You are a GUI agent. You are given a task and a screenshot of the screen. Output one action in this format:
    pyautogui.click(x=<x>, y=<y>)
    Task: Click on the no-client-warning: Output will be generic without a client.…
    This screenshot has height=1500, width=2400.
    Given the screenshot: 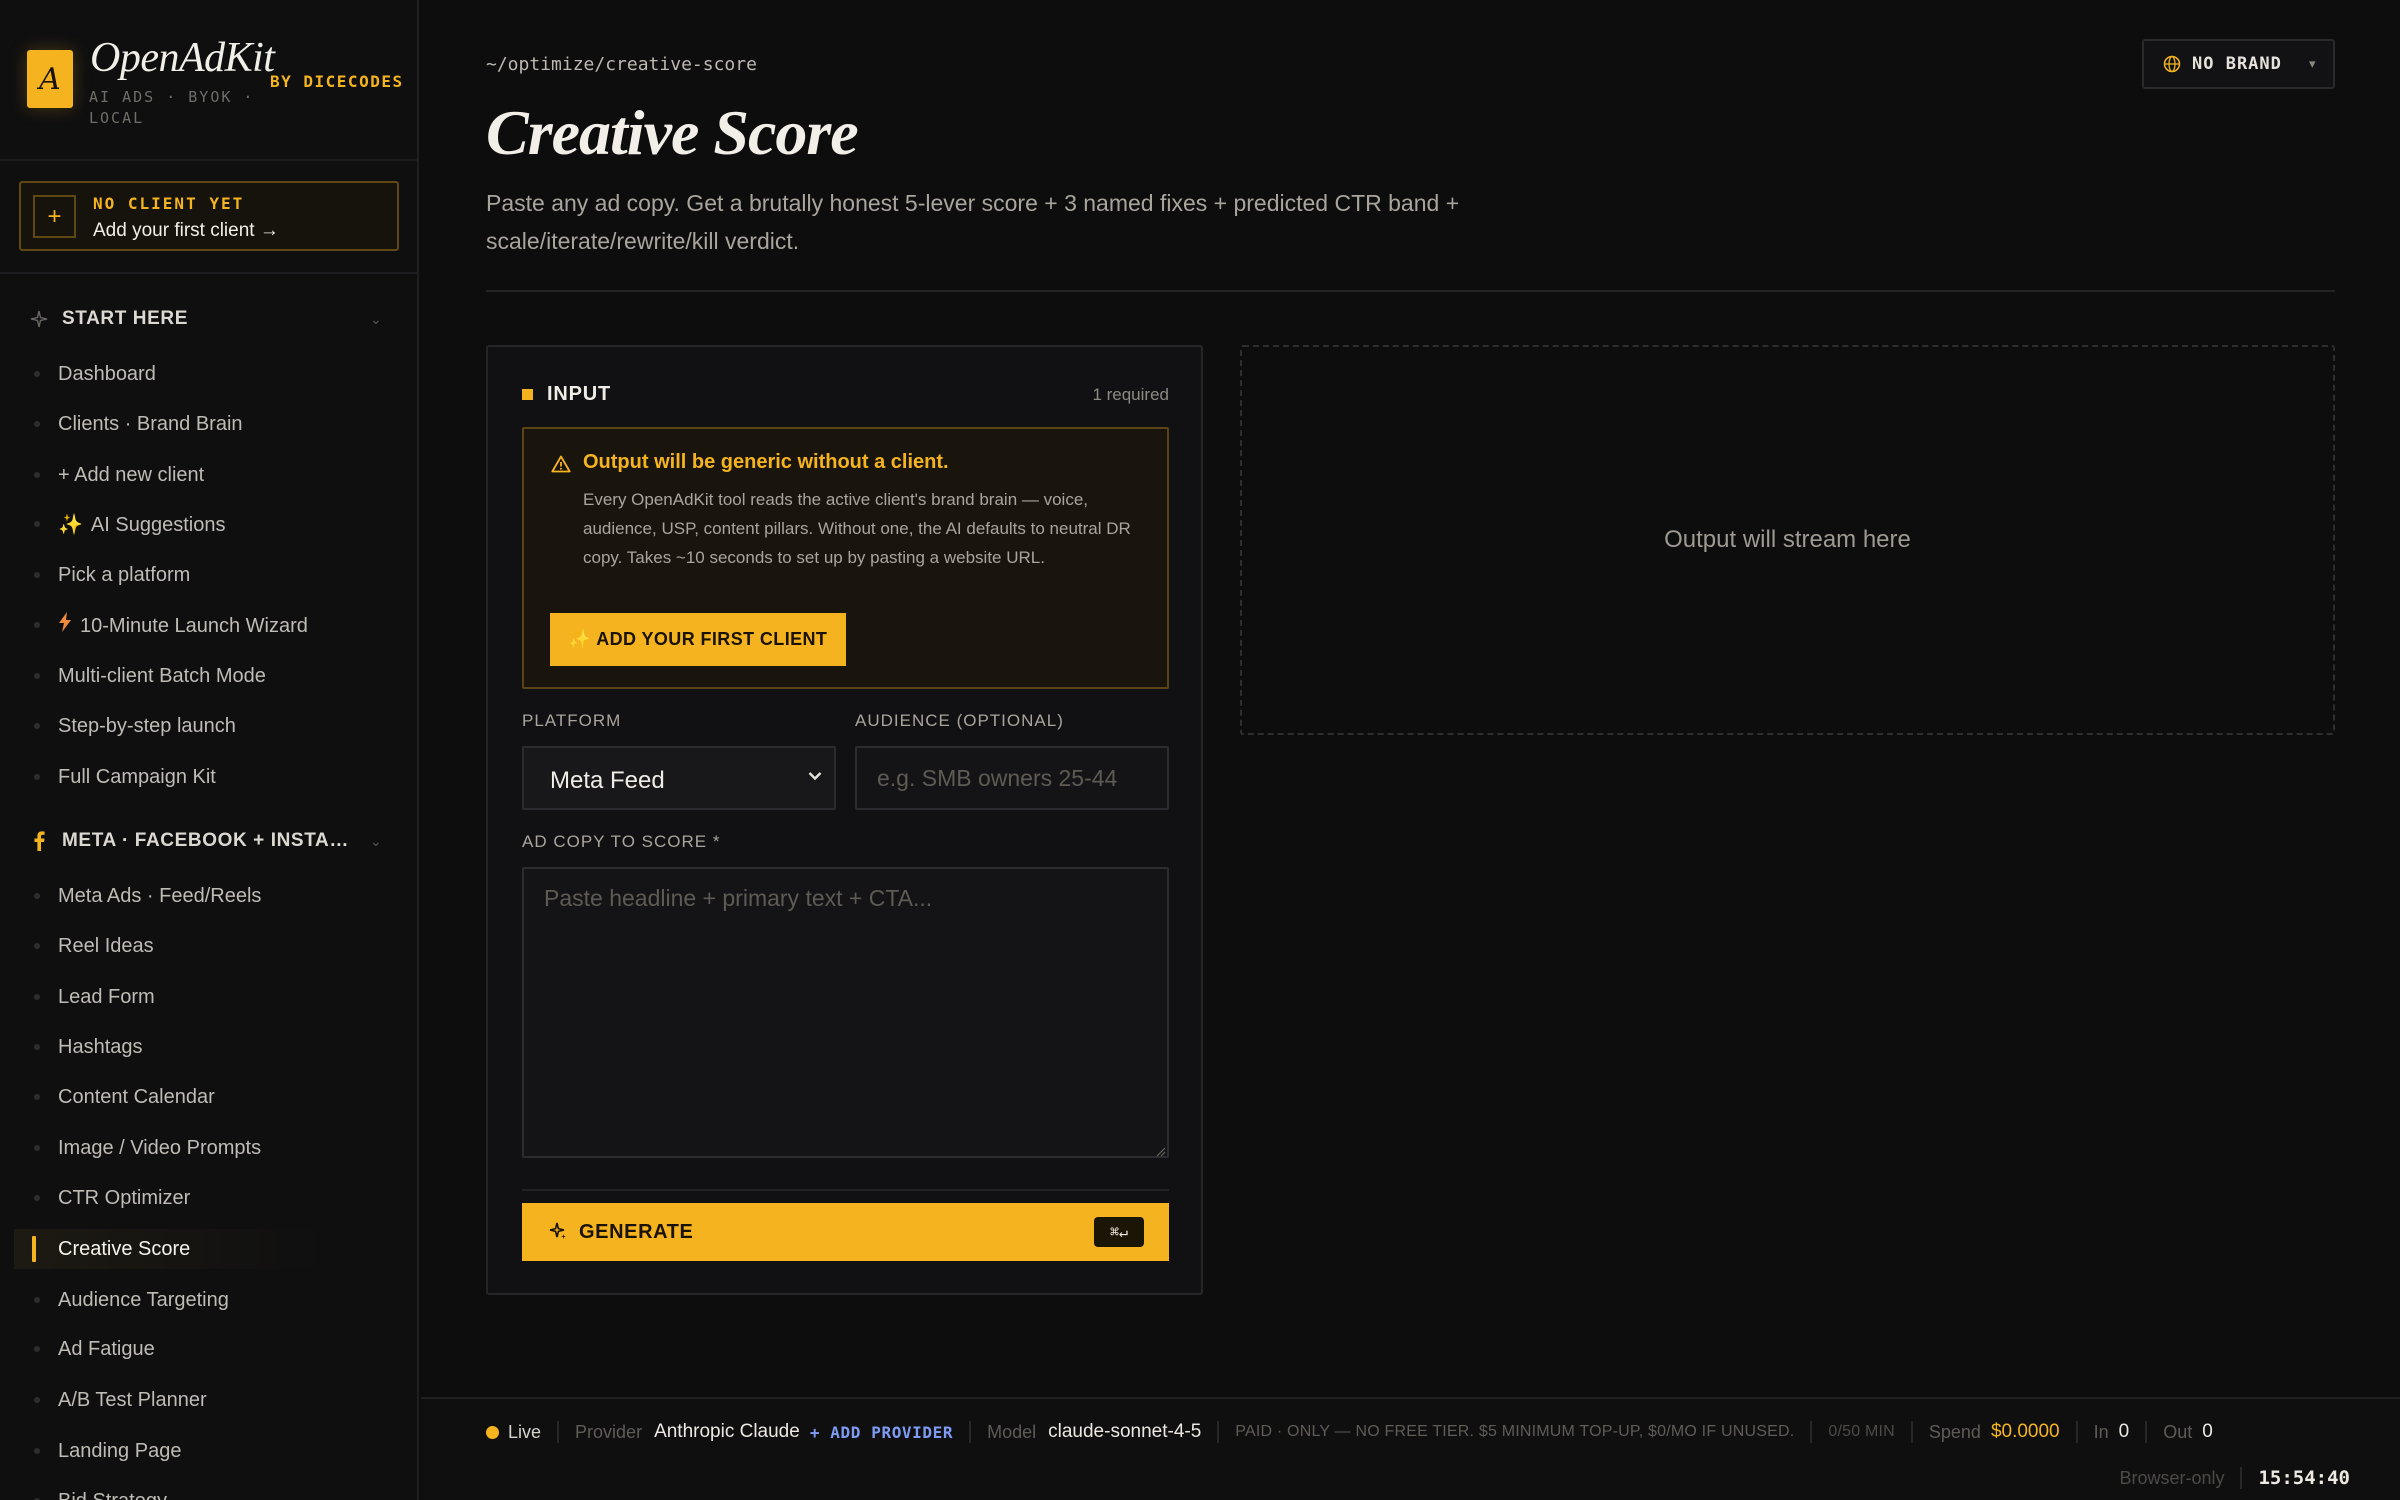 What is the action you would take?
    pyautogui.click(x=845, y=558)
    